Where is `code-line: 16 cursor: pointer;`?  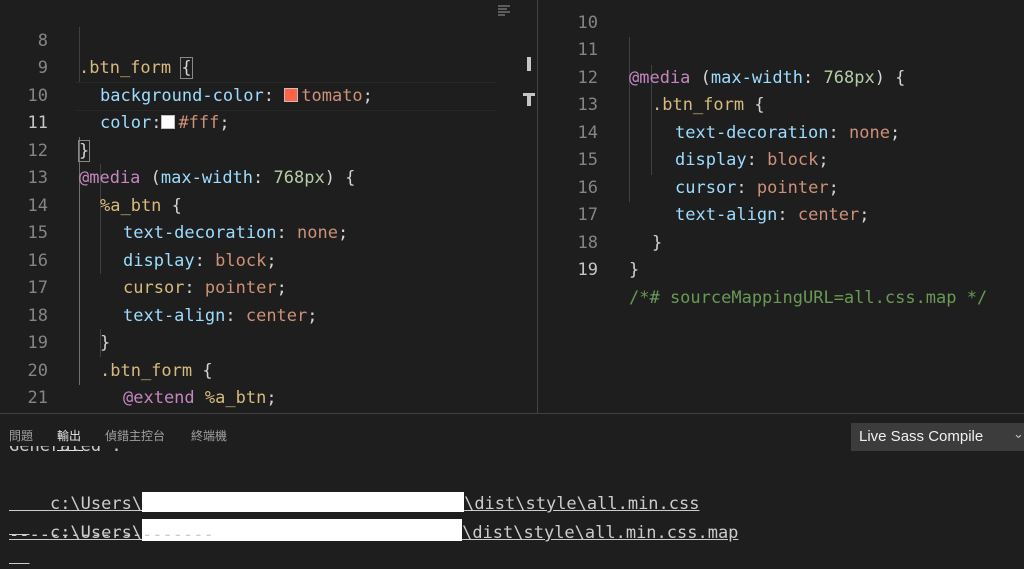
code-line: 16 cursor: pointer; is located at coordinates (268, 259).